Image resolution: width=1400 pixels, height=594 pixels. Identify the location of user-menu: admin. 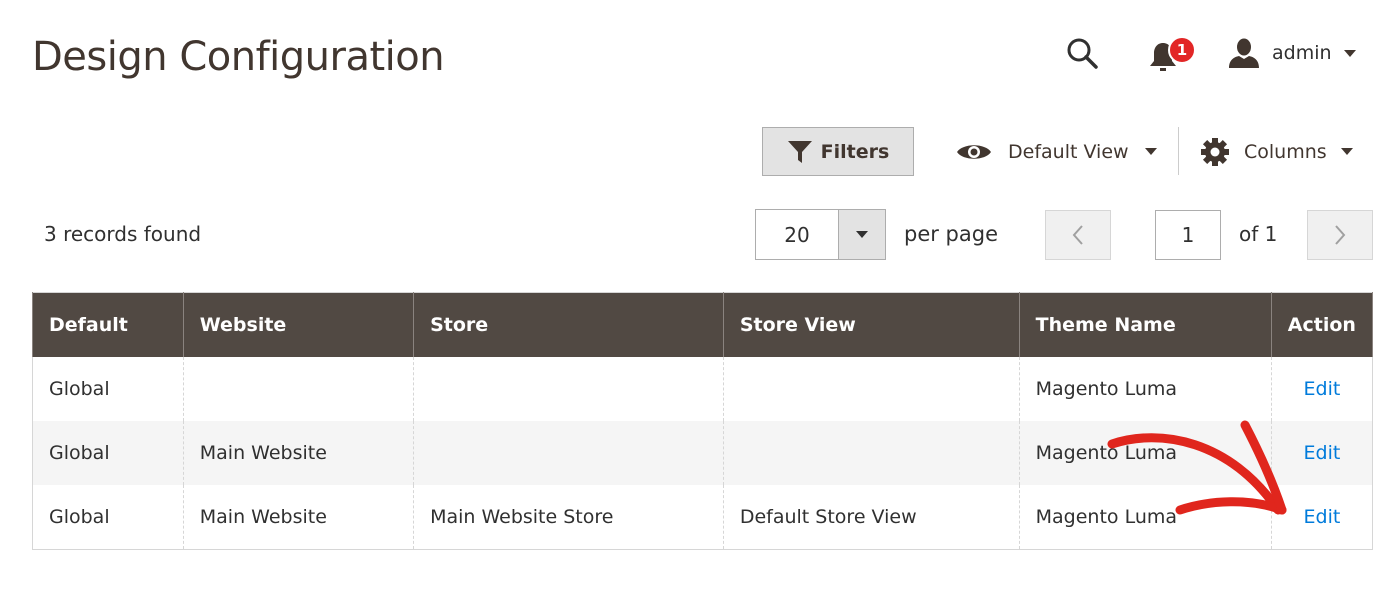
(1292, 53).